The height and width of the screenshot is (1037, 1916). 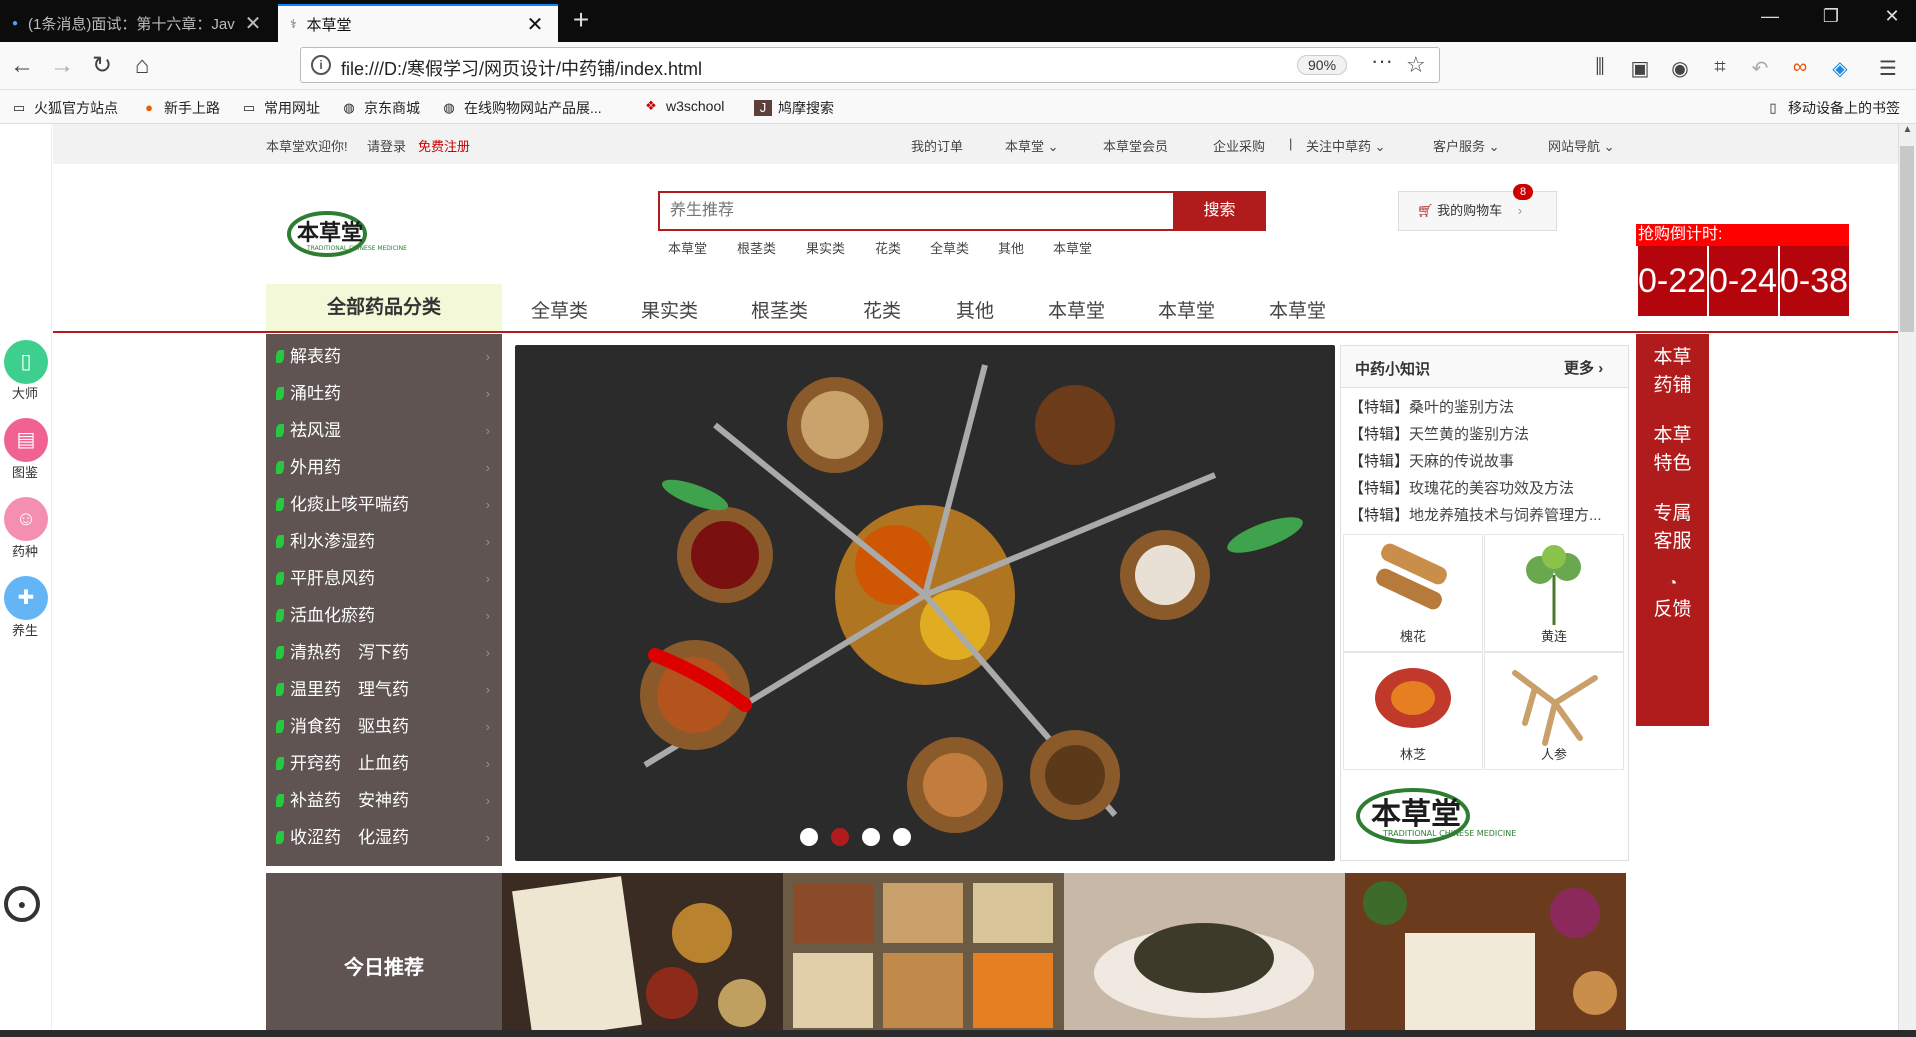 I want to click on zoom-level: 90%, so click(x=1322, y=65).